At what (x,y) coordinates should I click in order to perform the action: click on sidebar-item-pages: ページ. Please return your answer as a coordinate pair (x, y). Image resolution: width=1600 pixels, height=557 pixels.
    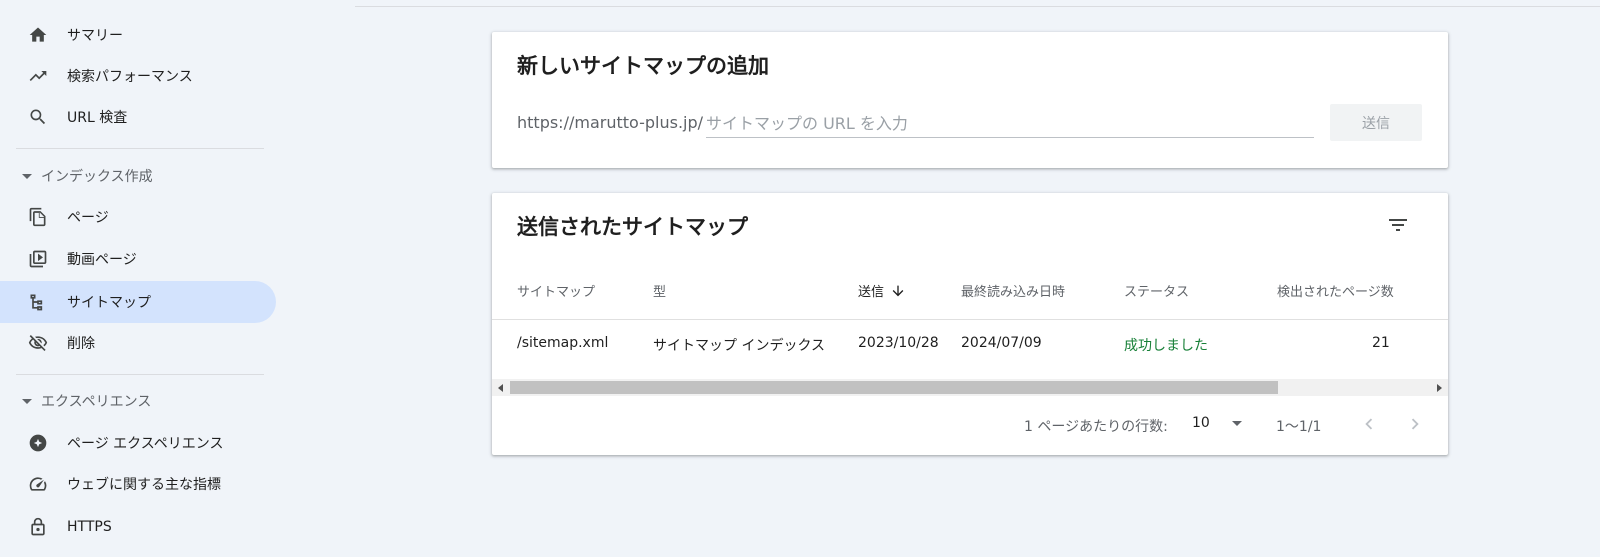
    Looking at the image, I should click on (138, 217).